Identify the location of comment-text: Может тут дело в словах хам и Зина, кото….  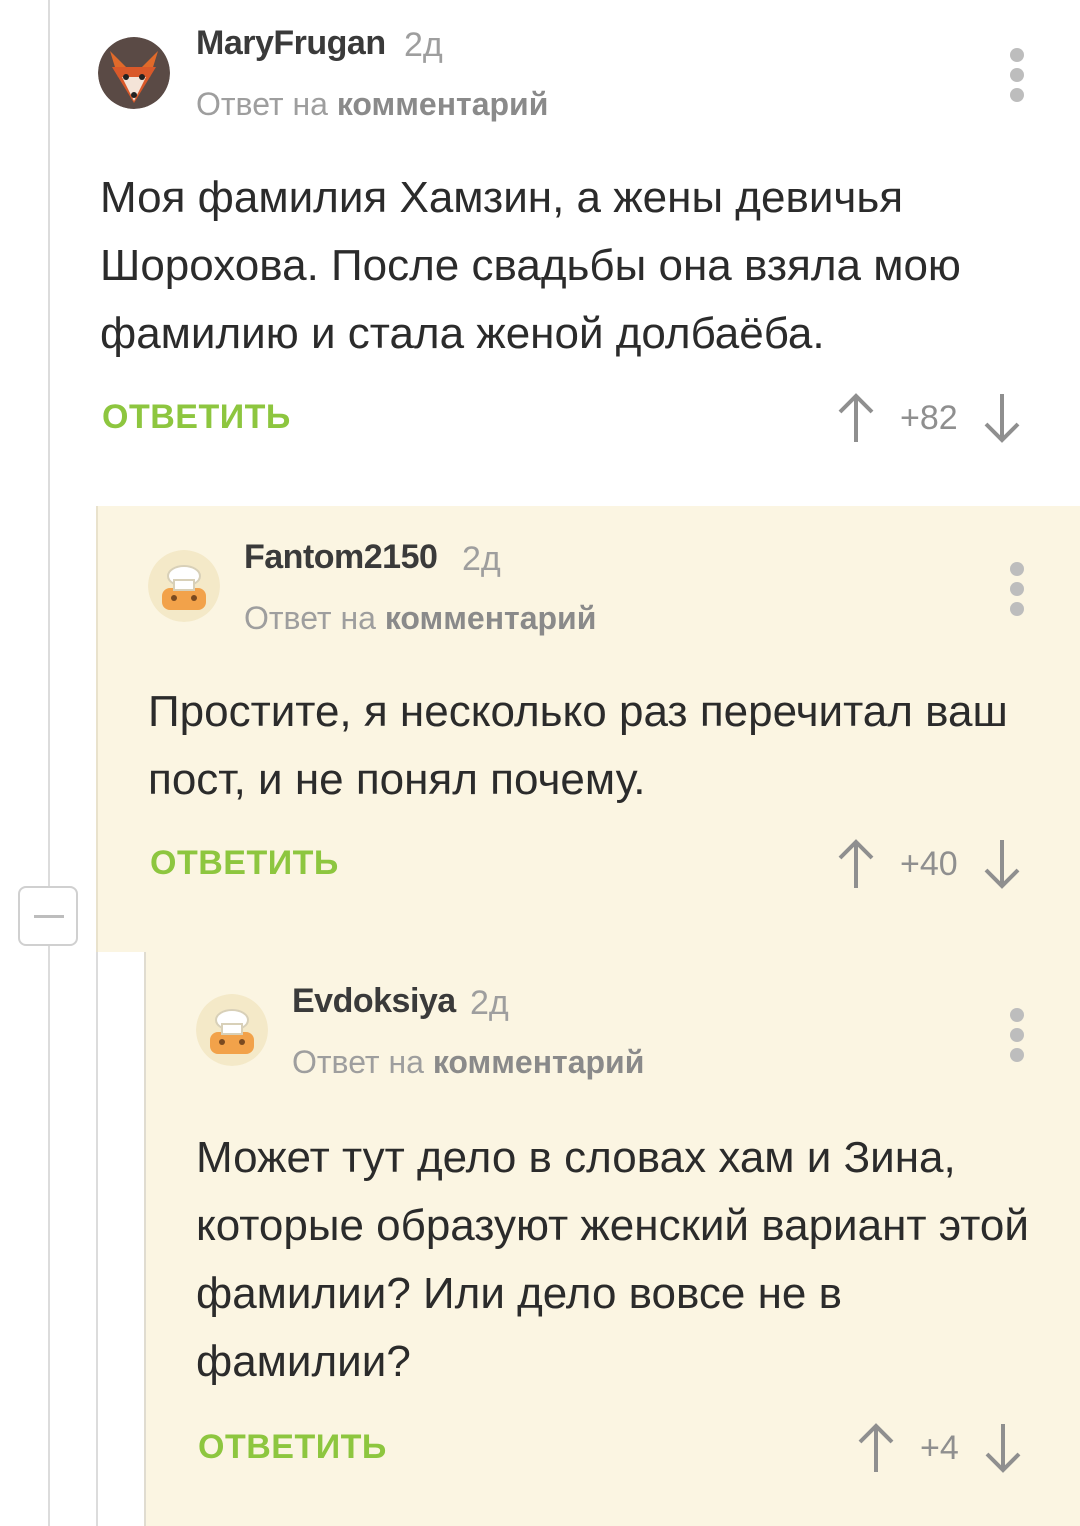
(612, 1259).